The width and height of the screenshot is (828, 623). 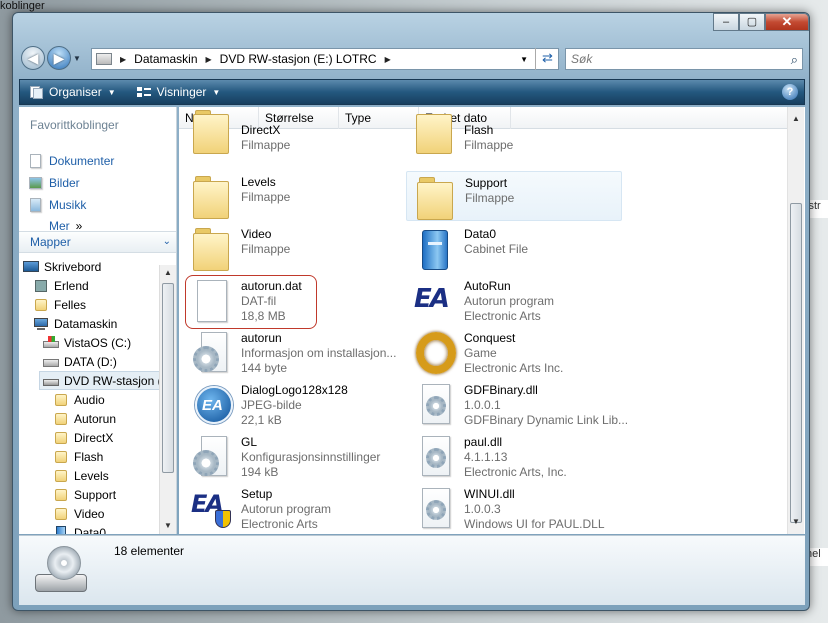 What do you see at coordinates (298, 59) in the screenshot?
I see `breadcrumb-dvd-drive: DVD RW-stasjon (E:) LOTRC` at bounding box center [298, 59].